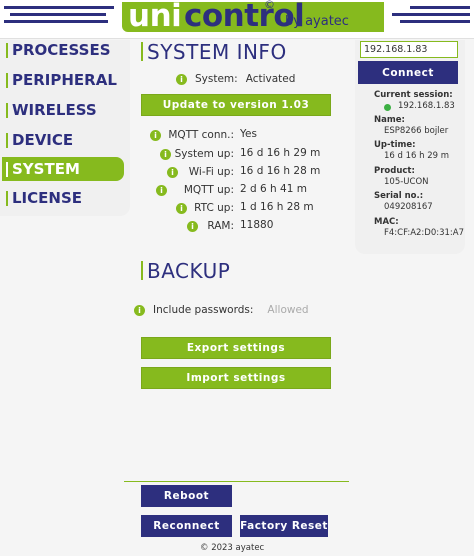  I want to click on header: uni control © by ayatec, so click(237, 19).